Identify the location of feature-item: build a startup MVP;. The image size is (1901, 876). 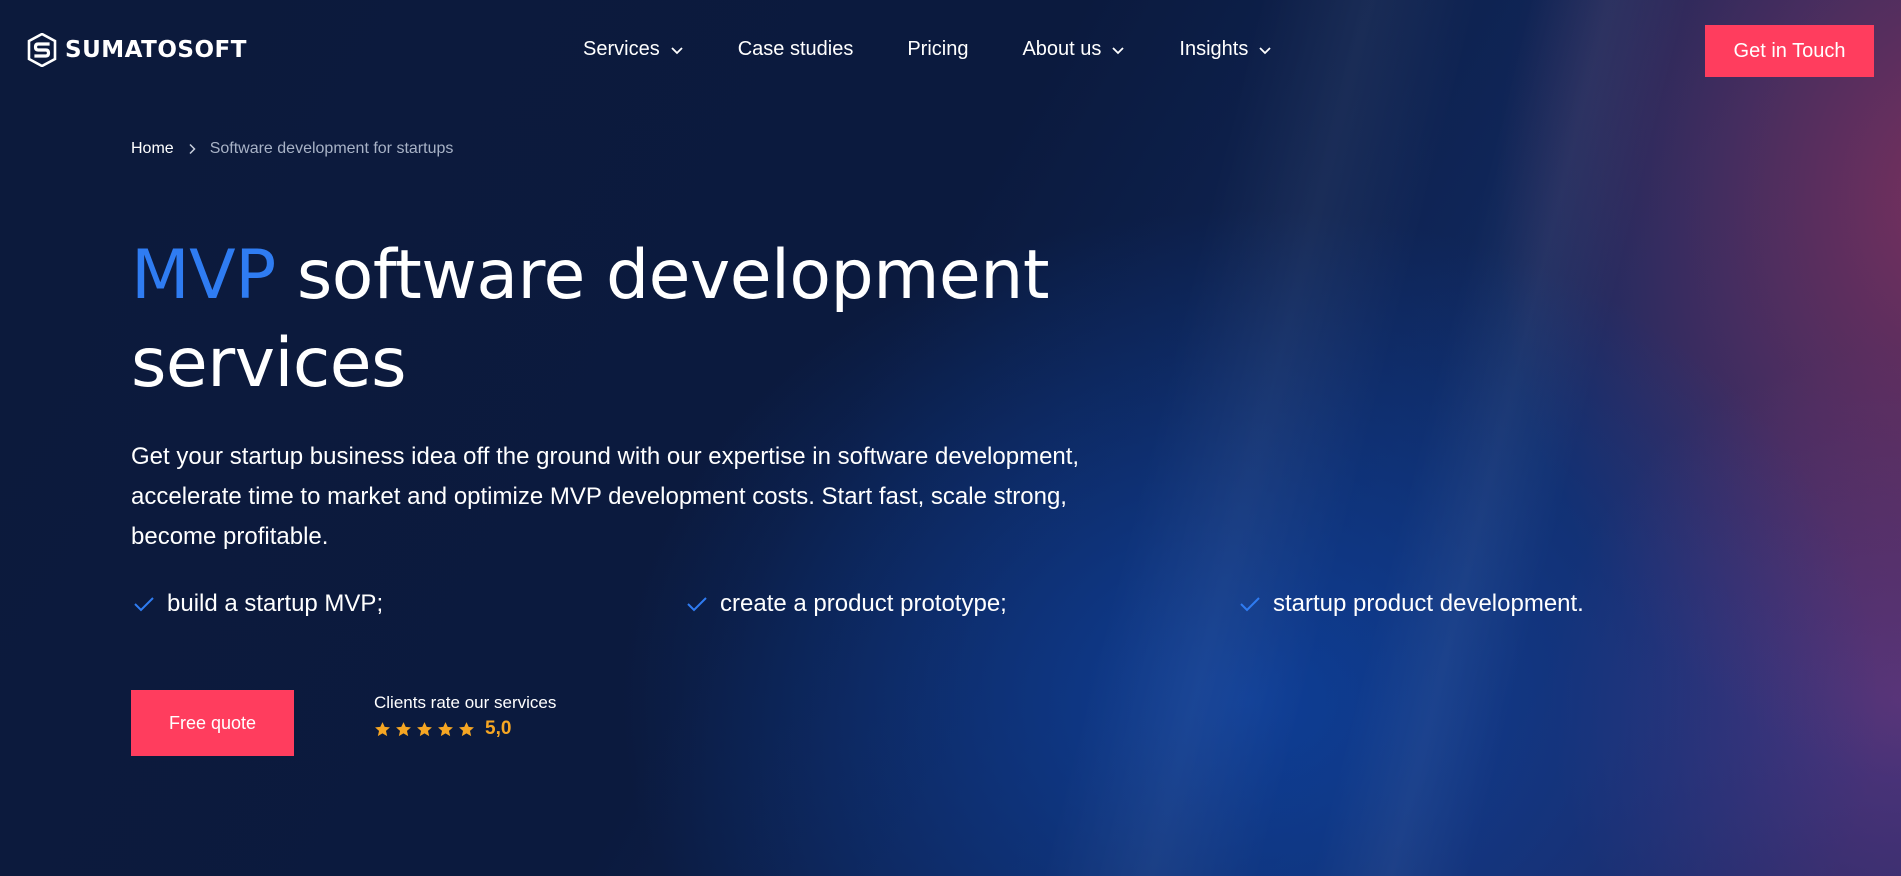
(258, 604).